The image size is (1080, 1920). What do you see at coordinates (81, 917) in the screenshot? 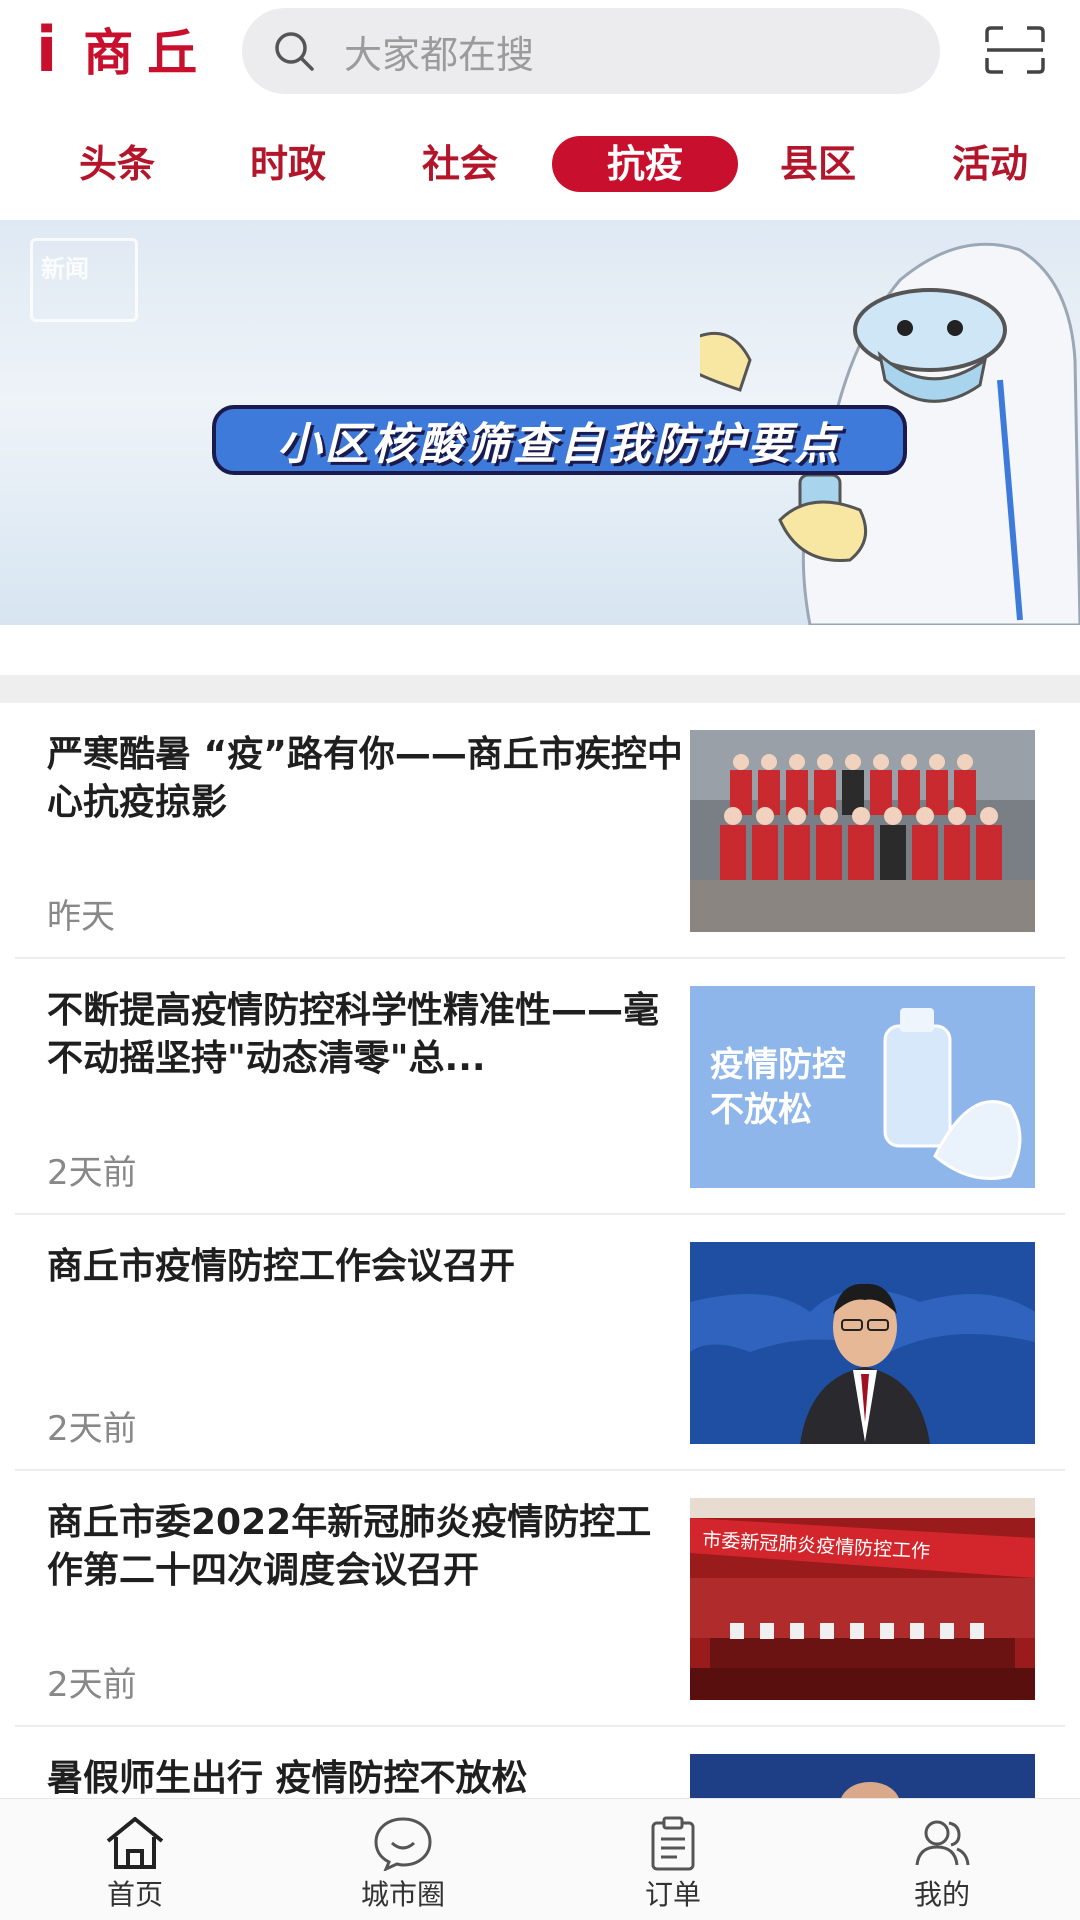
I see `news-time: 昨天` at bounding box center [81, 917].